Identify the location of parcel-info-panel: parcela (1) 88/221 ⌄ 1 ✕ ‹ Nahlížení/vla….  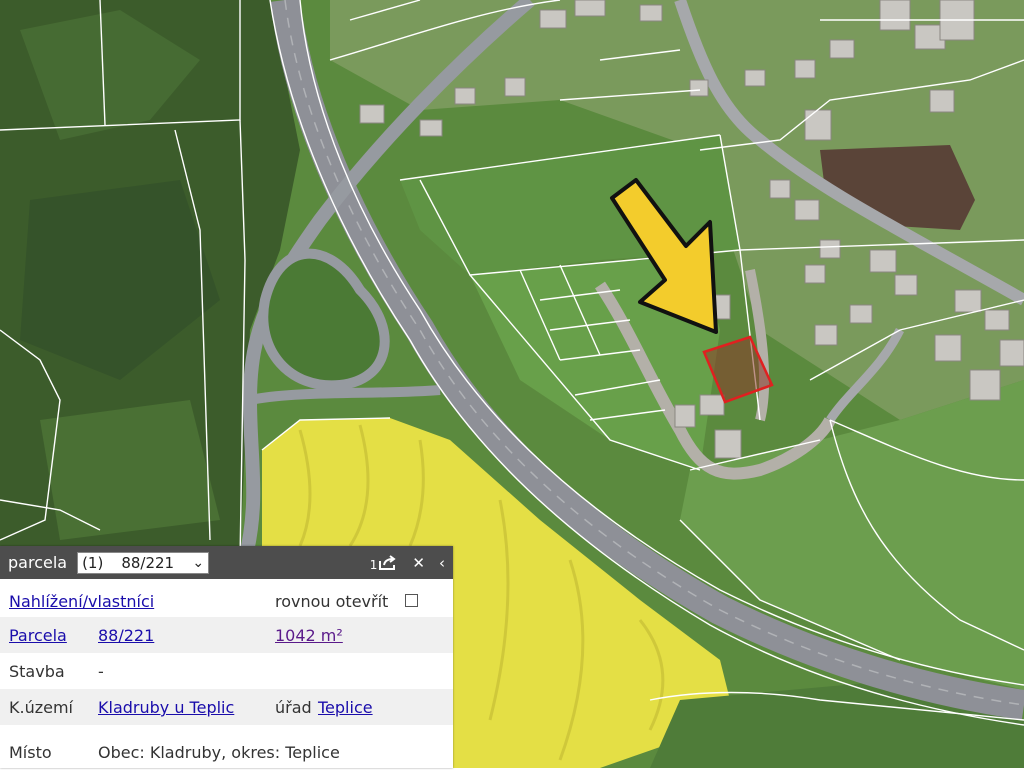
(226, 657).